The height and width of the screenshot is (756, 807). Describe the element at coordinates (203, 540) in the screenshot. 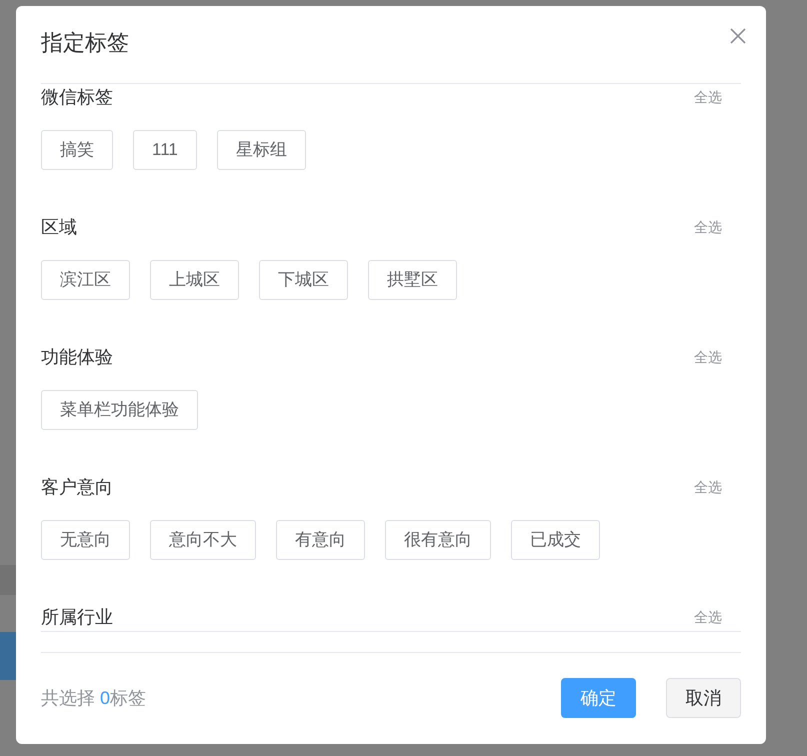

I see `tag-button: 意向不大` at that location.